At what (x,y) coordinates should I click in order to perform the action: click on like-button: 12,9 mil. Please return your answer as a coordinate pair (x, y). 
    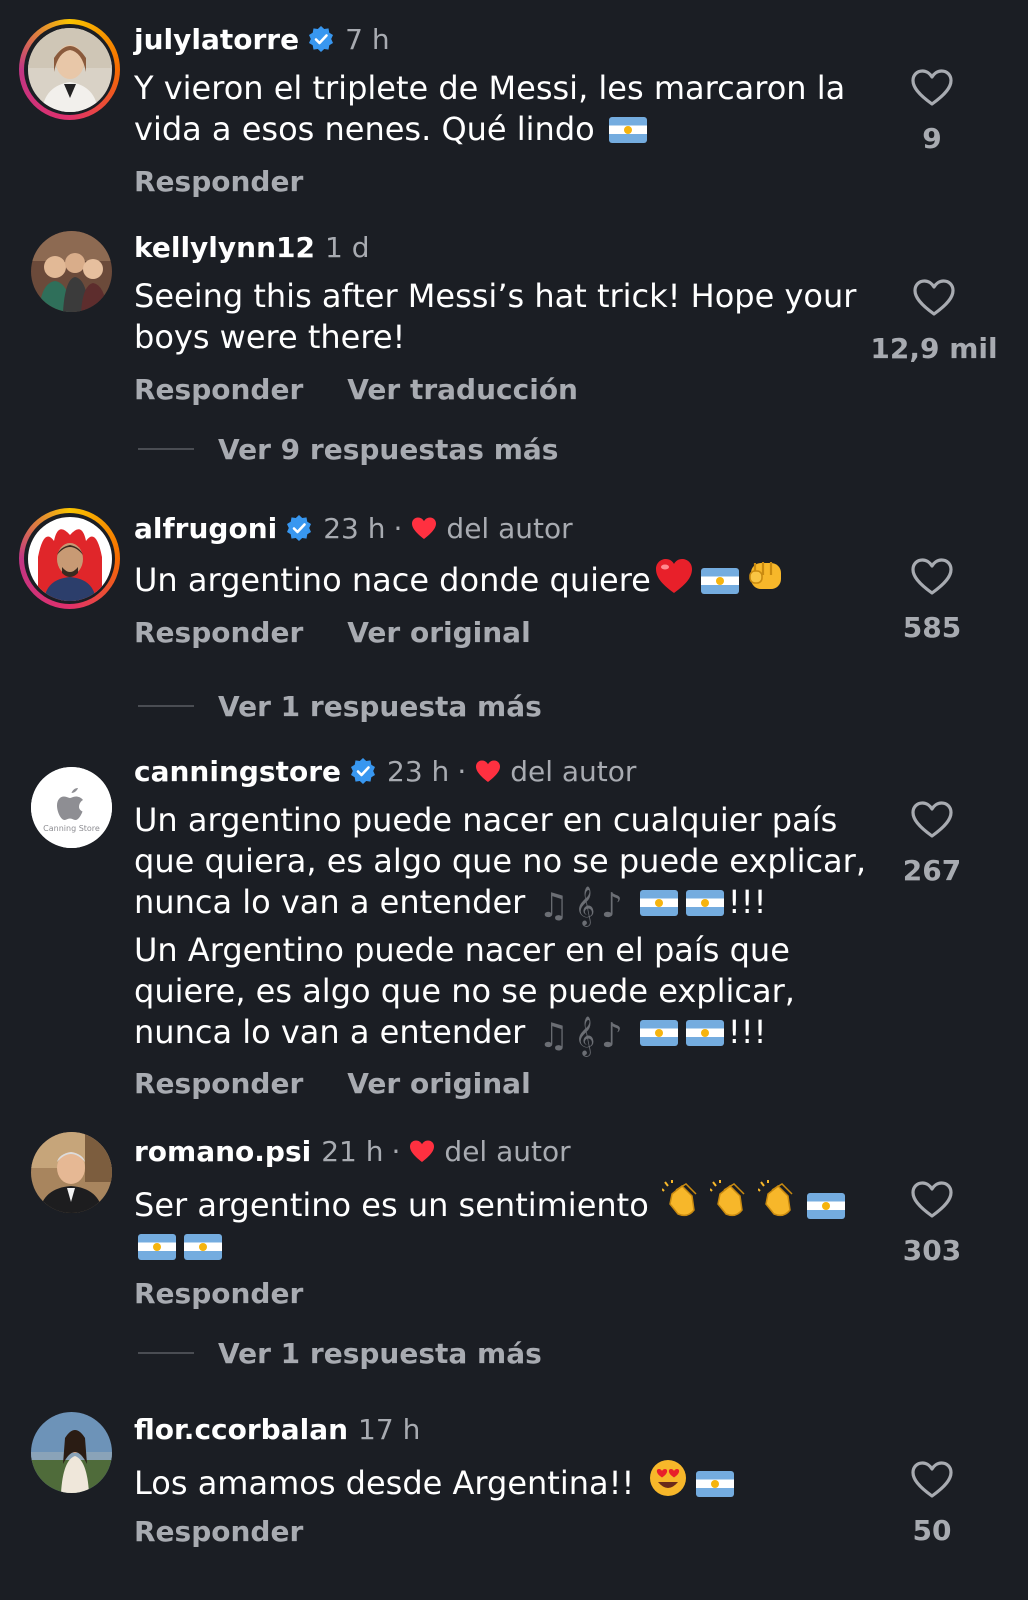
    Looking at the image, I should click on (934, 321).